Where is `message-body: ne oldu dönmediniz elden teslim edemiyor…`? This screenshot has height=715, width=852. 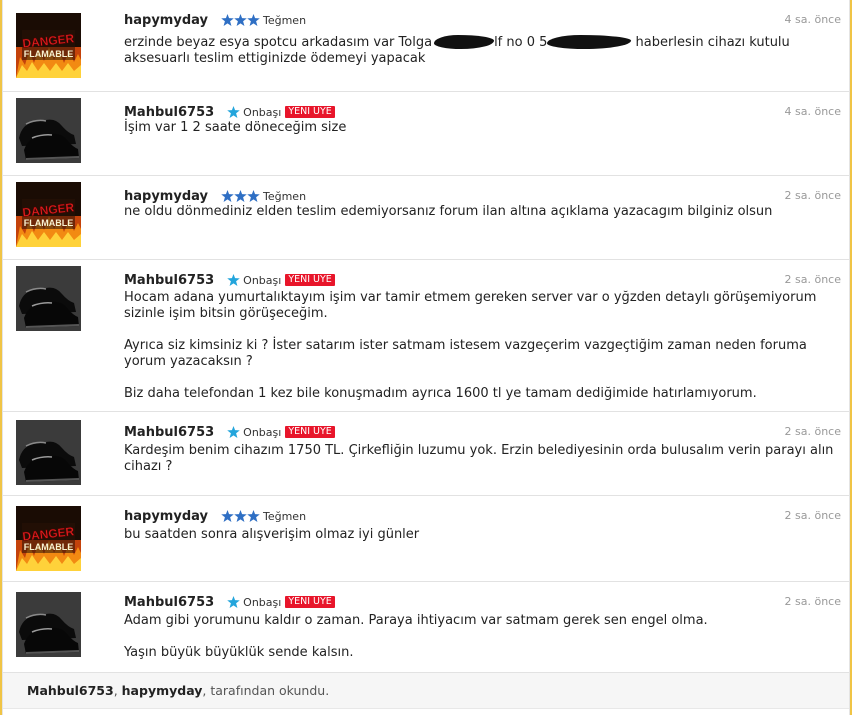 message-body: ne oldu dönmediniz elden teslim edemiyor… is located at coordinates (484, 212).